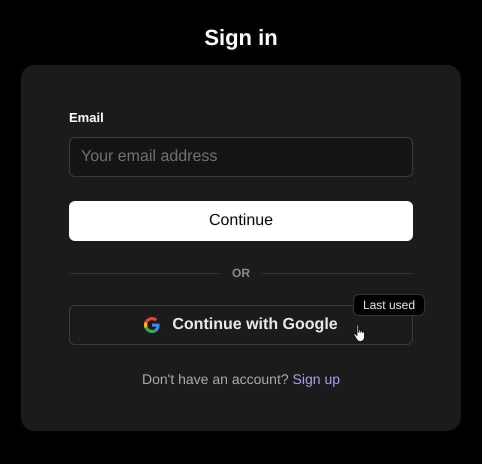 This screenshot has width=482, height=464. Describe the element at coordinates (152, 325) in the screenshot. I see `google-logo-icon` at that location.